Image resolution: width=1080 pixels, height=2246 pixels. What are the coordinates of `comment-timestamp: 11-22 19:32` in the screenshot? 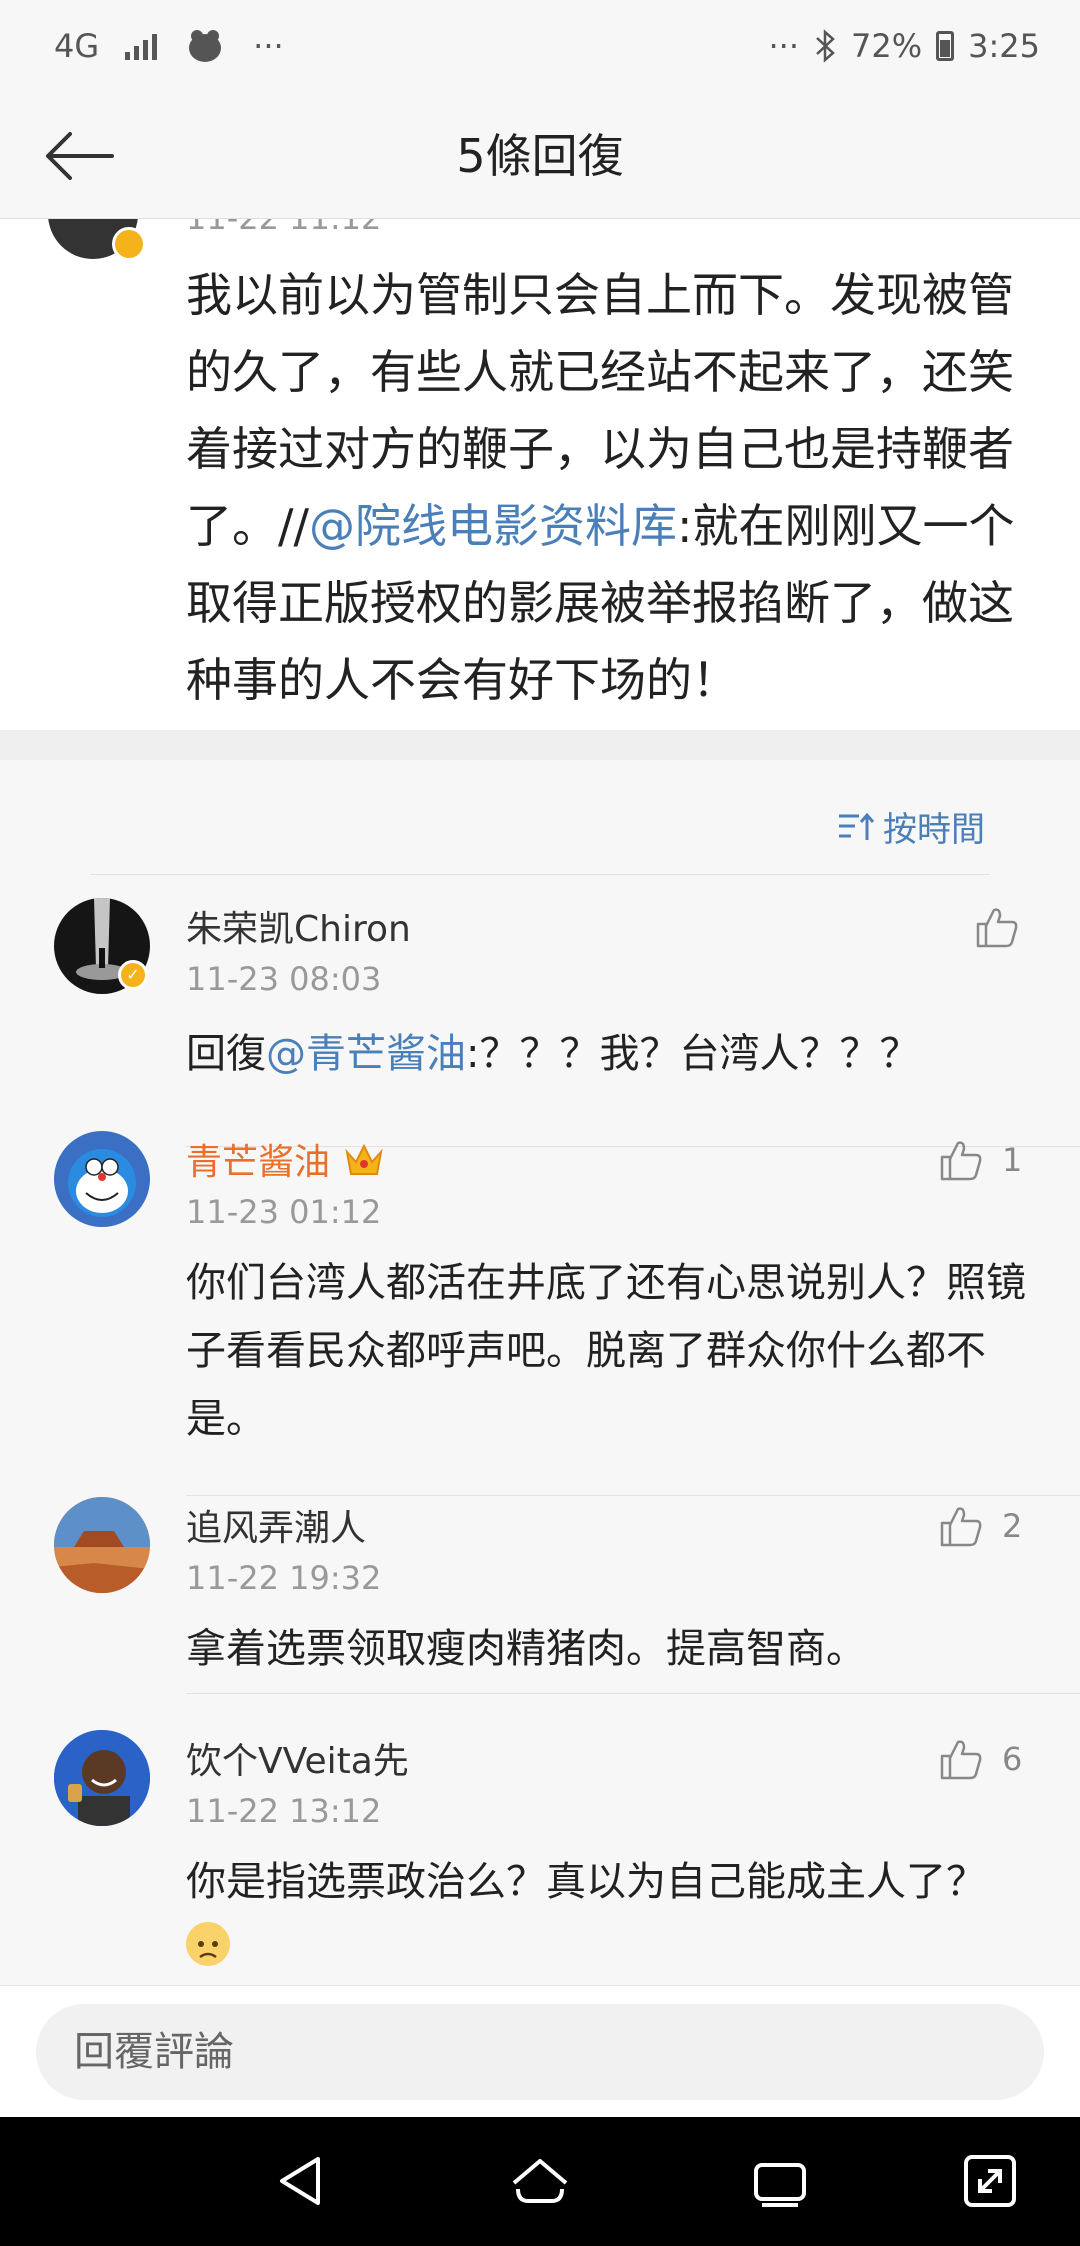 It's located at (284, 1578).